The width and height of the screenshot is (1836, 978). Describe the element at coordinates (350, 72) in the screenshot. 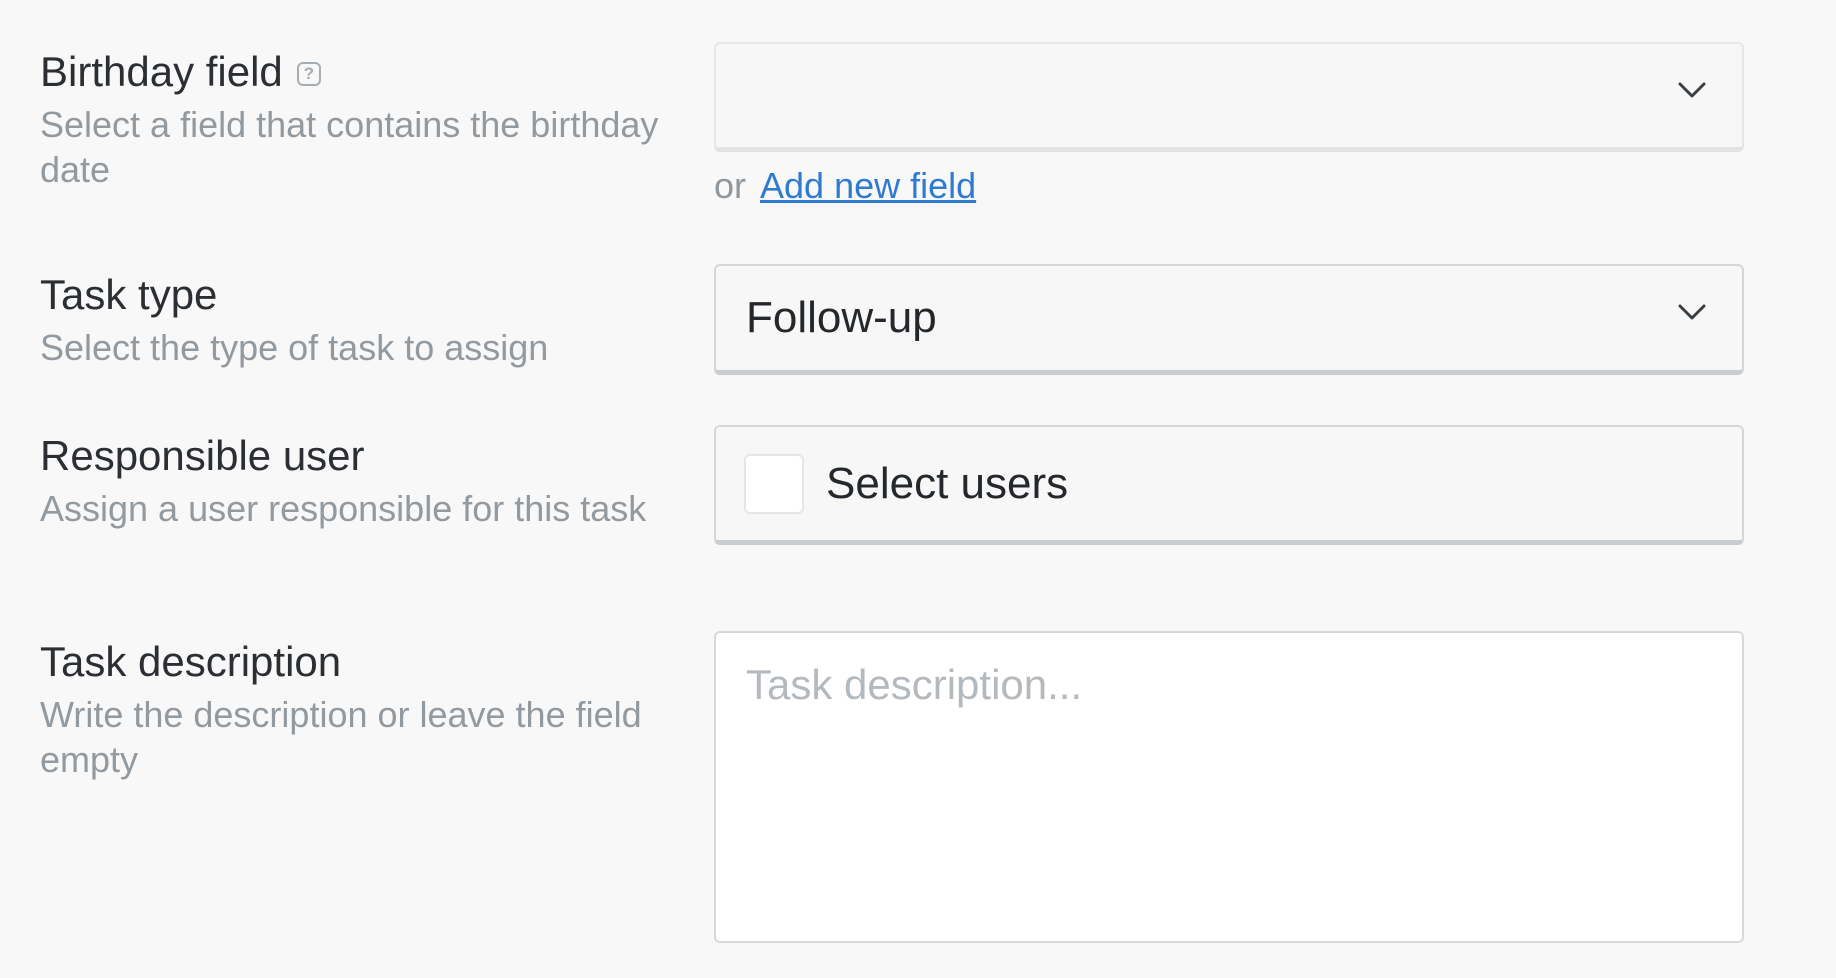

I see `birthday-field-title-row: Birthday field ?` at that location.